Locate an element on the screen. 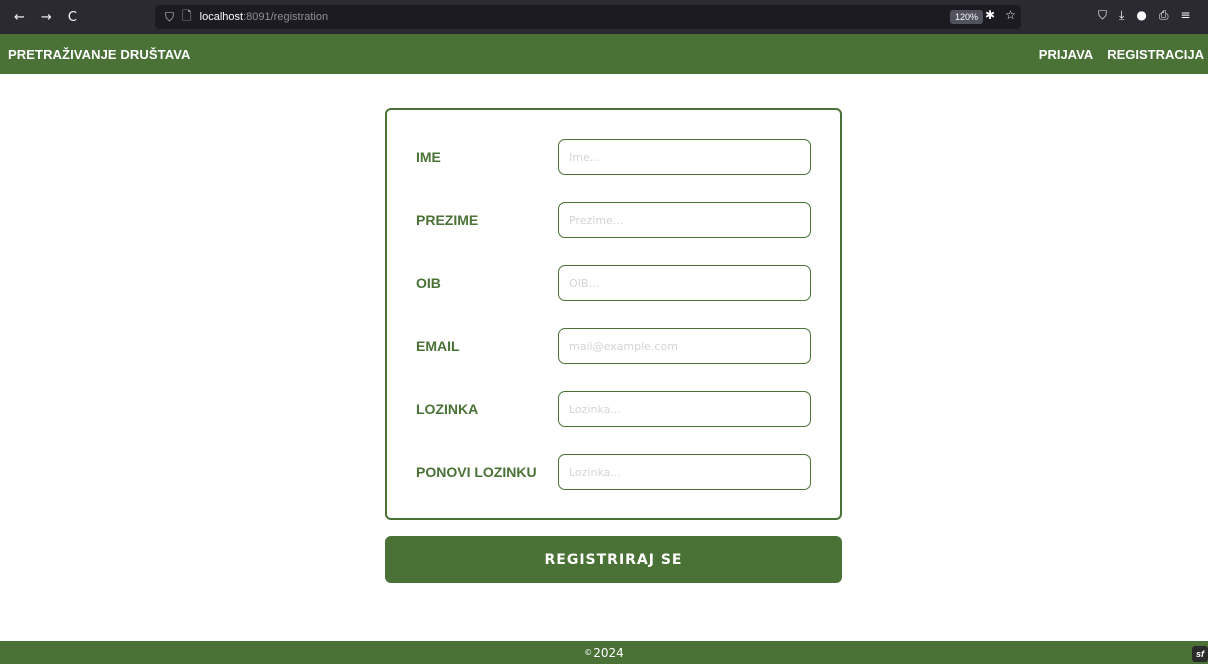 The image size is (1208, 664). page-icon: 🗋 is located at coordinates (187, 15).